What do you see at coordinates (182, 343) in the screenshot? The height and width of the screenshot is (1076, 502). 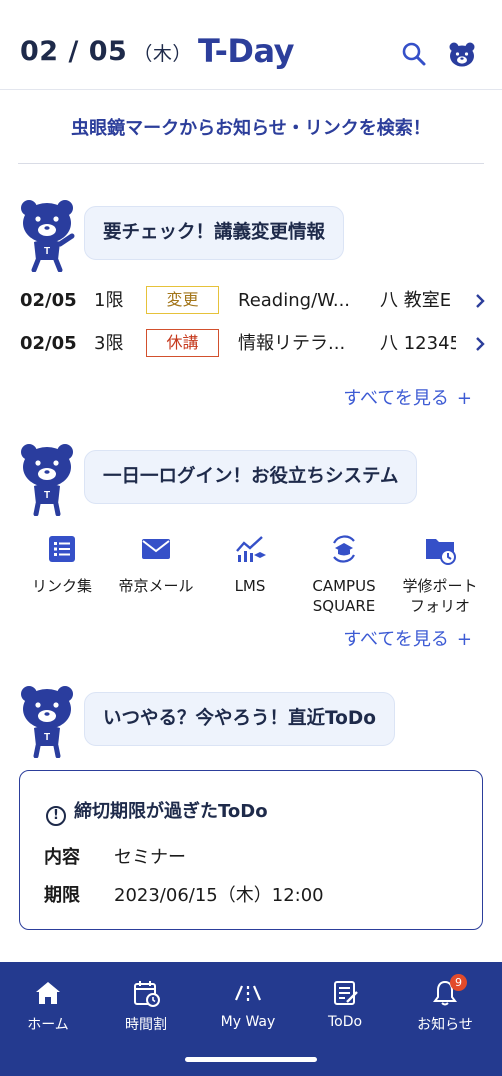 I see `cancel-badge: 休講` at bounding box center [182, 343].